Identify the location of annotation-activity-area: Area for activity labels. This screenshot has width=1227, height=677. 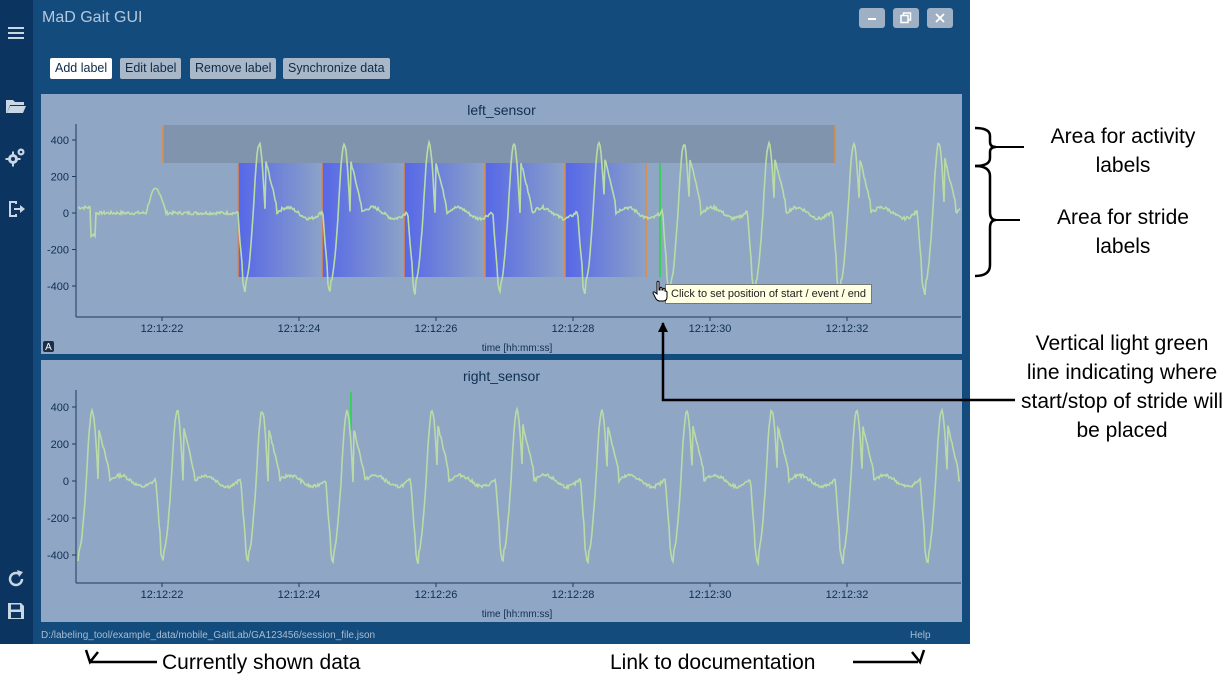
(1123, 151).